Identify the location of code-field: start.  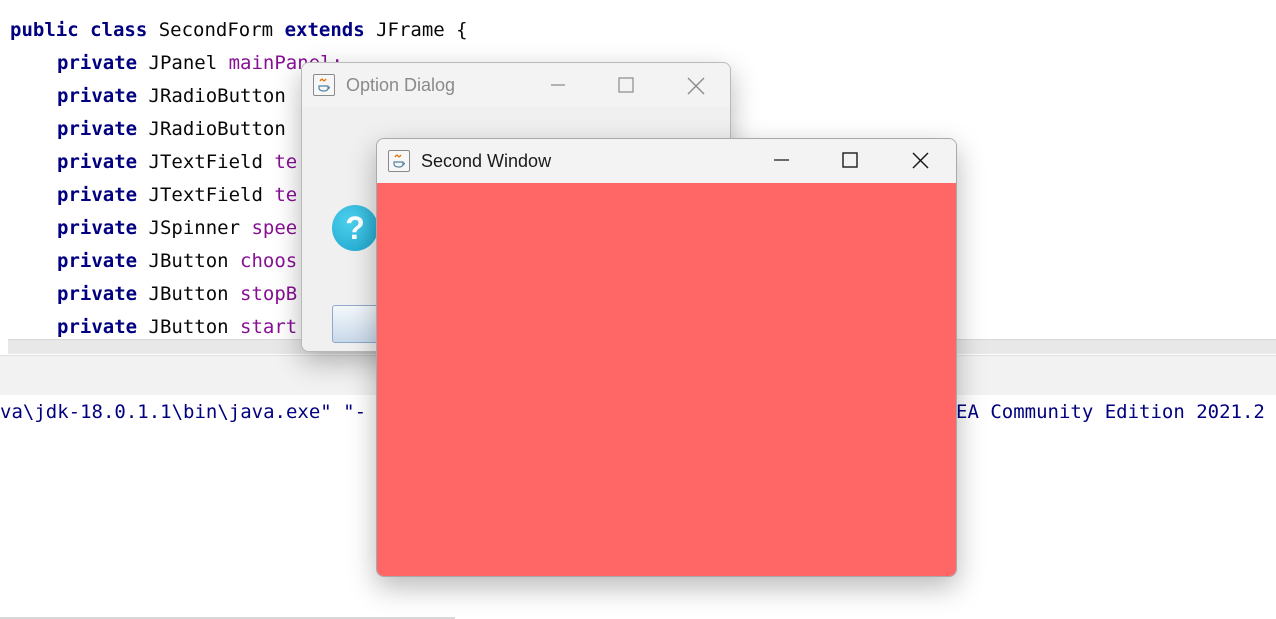
(269, 327).